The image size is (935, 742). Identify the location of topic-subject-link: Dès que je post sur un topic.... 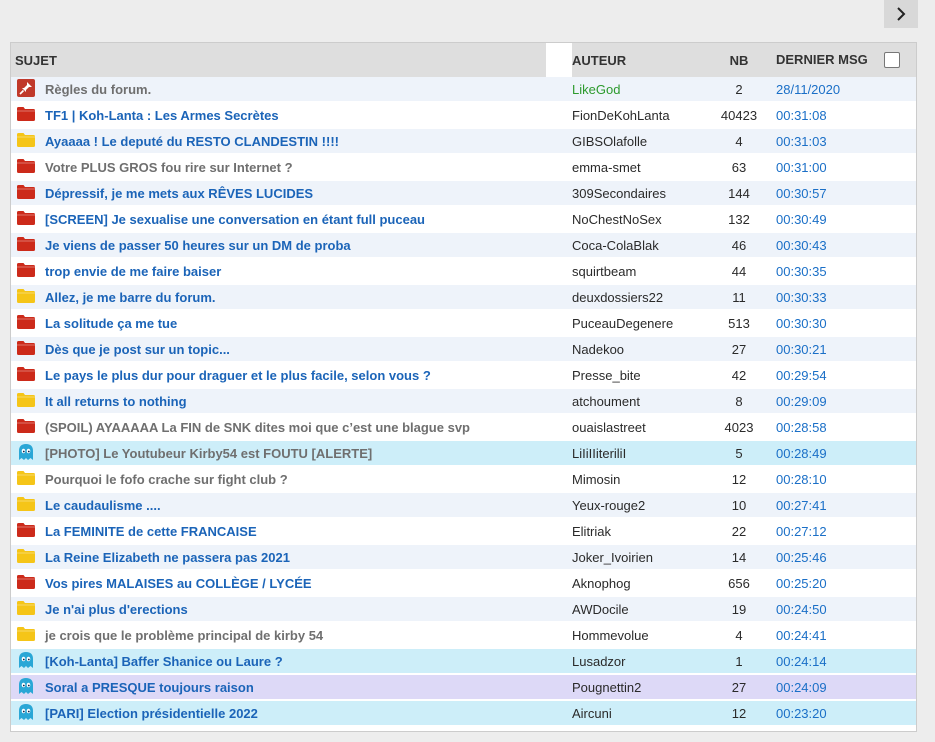
(137, 349).